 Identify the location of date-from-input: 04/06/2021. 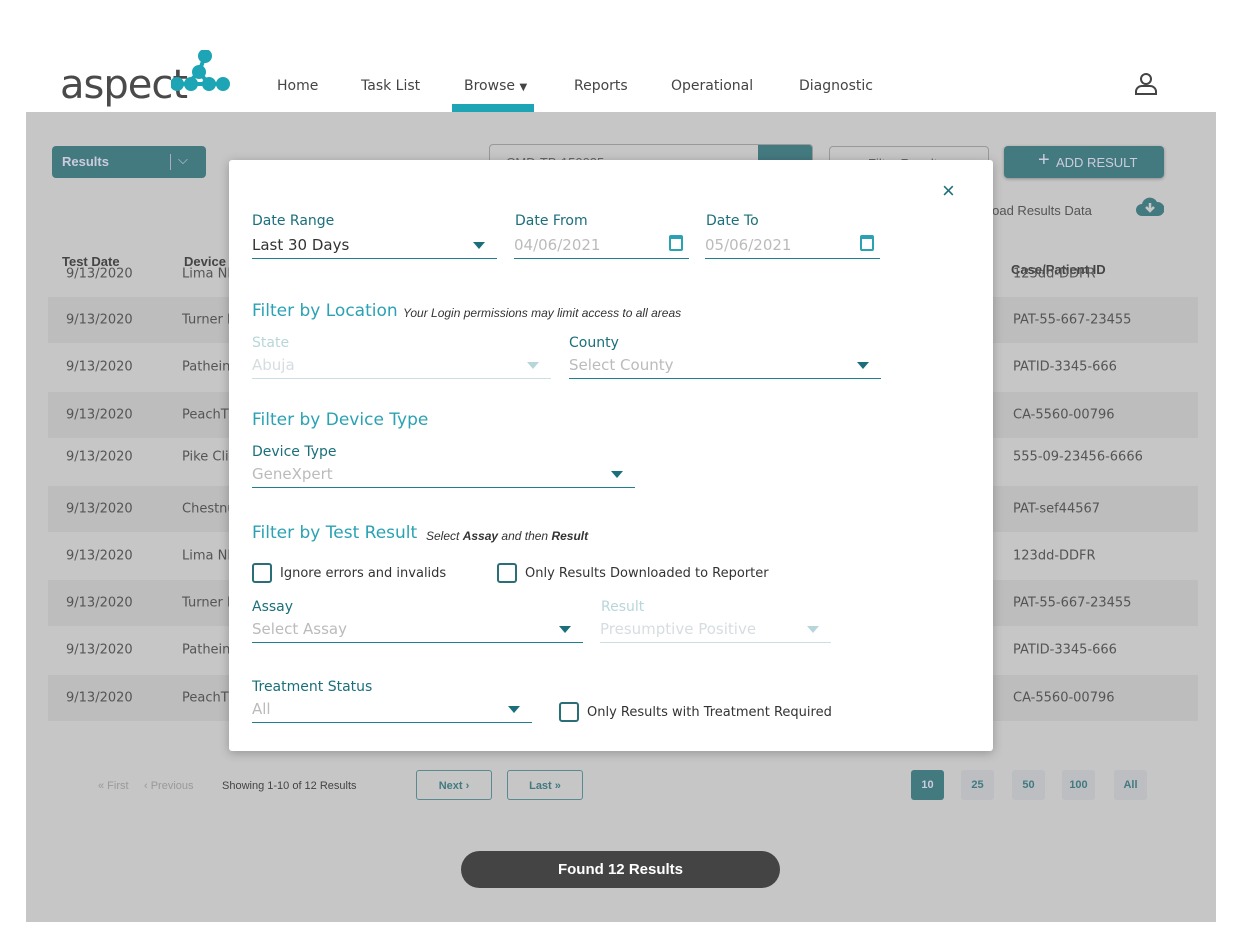
(601, 246).